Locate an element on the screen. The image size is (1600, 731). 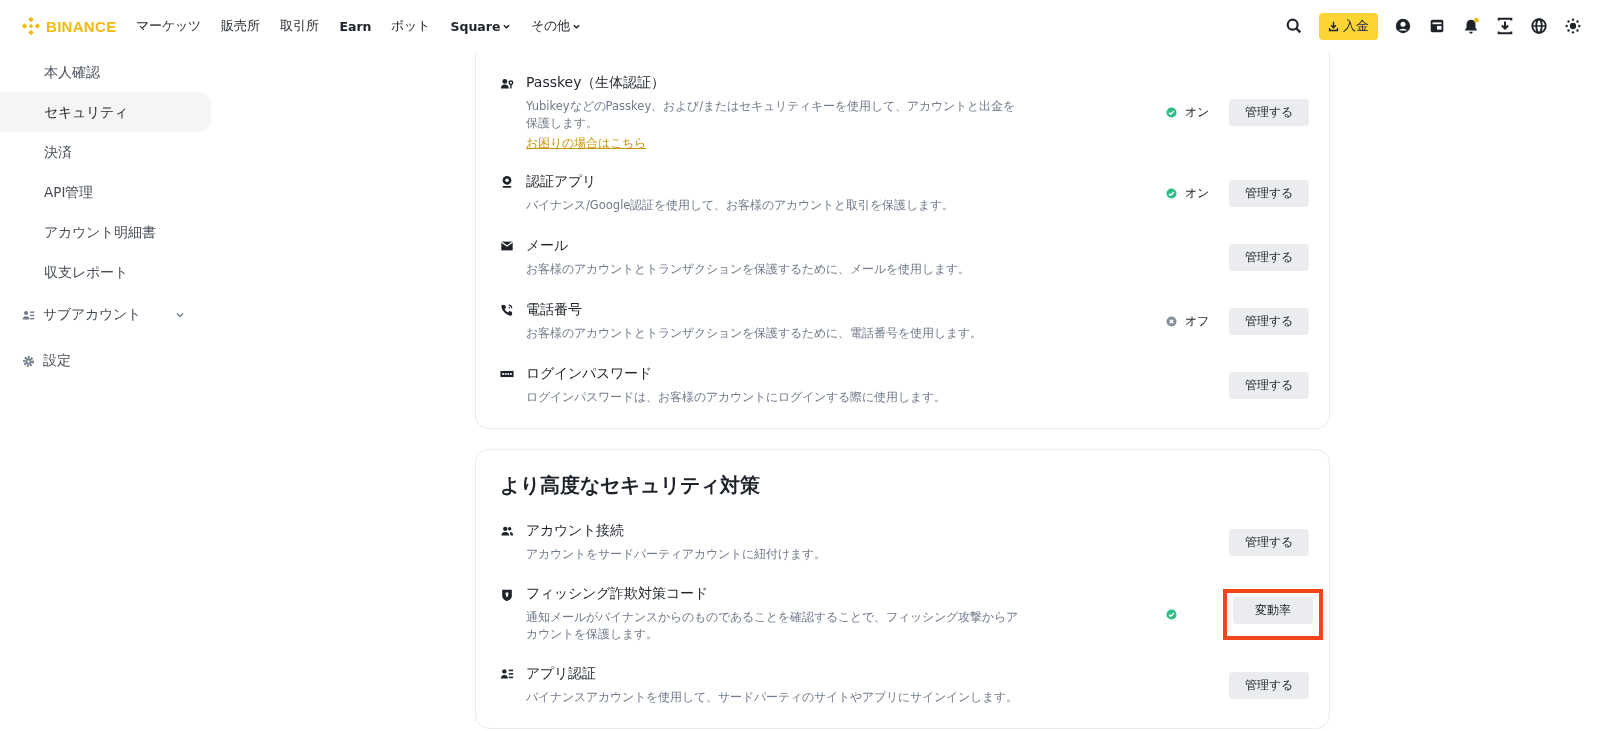
sidebar-item: API管理 is located at coordinates (105, 192).